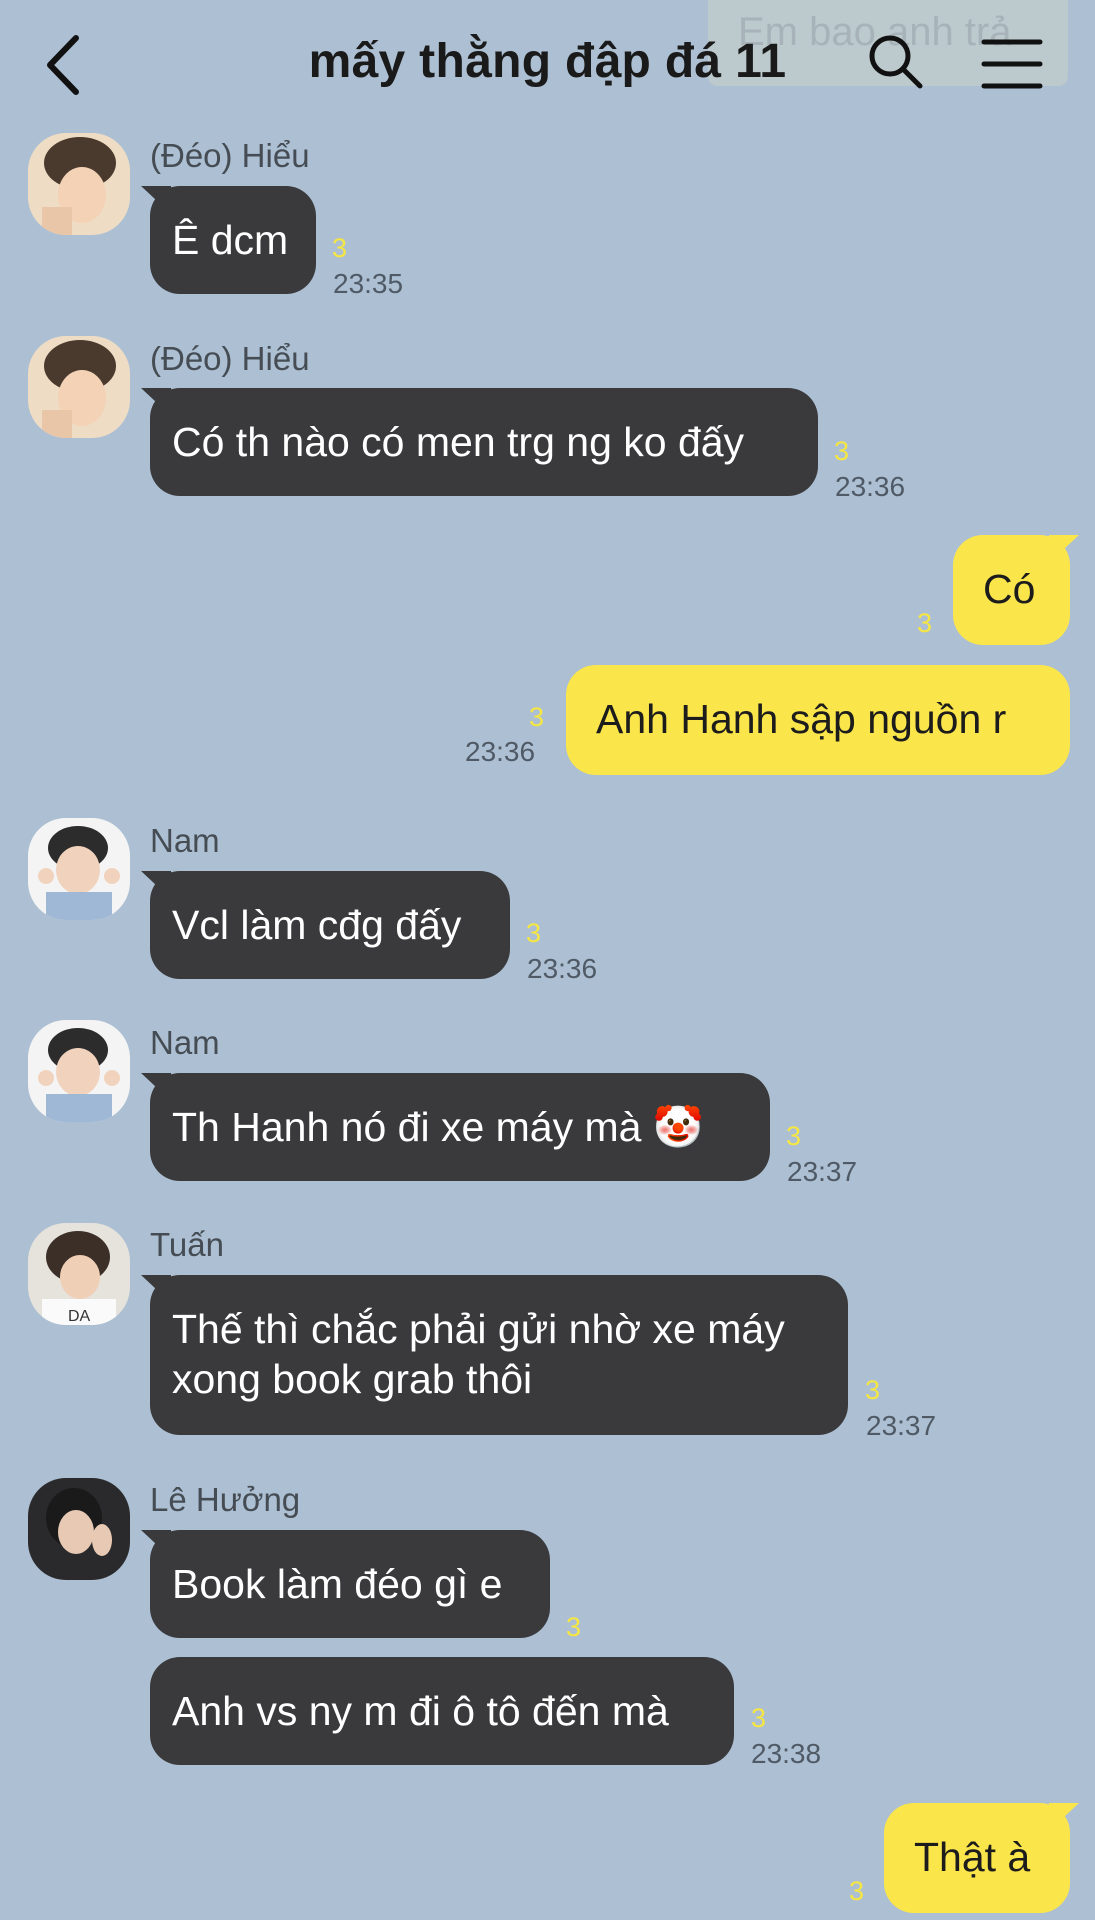  What do you see at coordinates (233, 240) in the screenshot?
I see `message-bubble: Ê dcm` at bounding box center [233, 240].